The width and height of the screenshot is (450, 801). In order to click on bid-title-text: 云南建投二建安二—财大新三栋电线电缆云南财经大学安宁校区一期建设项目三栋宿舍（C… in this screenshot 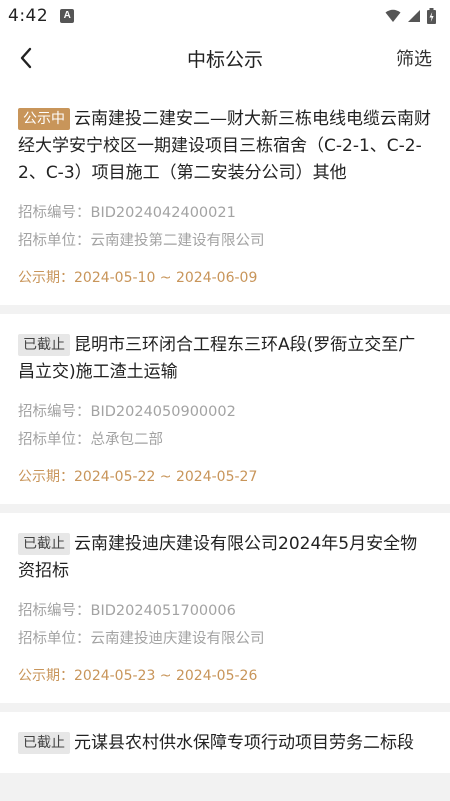, I will do `click(224, 146)`.